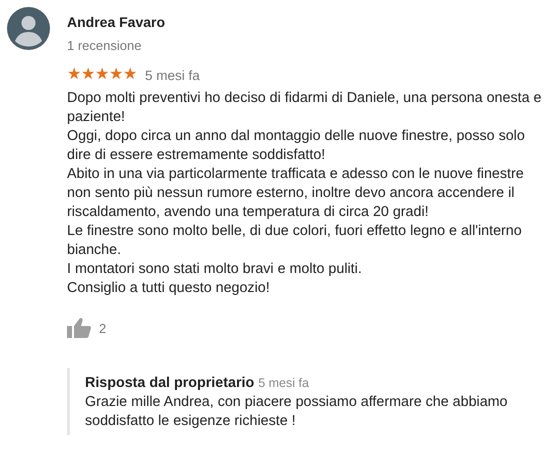 The width and height of the screenshot is (556, 450). What do you see at coordinates (79, 328) in the screenshot?
I see `thumbs-up-icon` at bounding box center [79, 328].